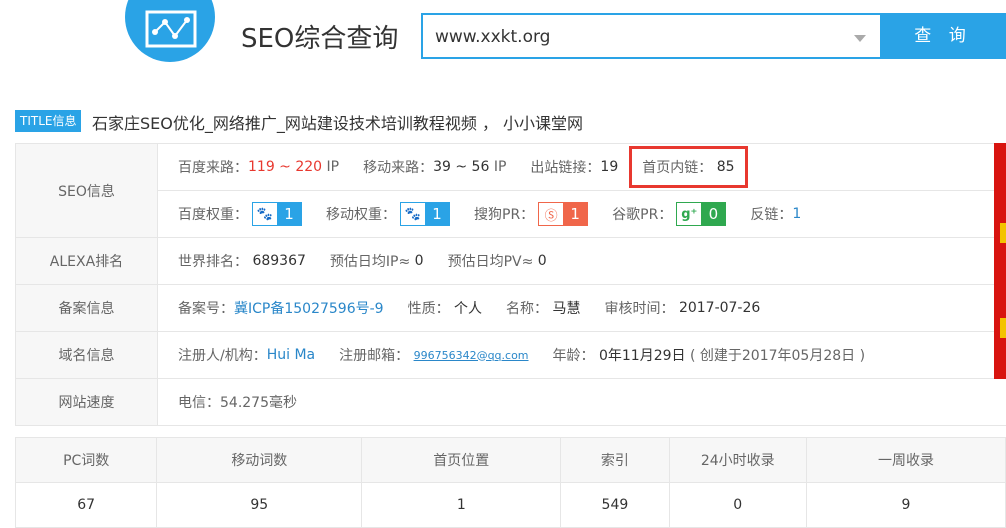 The height and width of the screenshot is (528, 1006). I want to click on table-cell: 67, so click(86, 505).